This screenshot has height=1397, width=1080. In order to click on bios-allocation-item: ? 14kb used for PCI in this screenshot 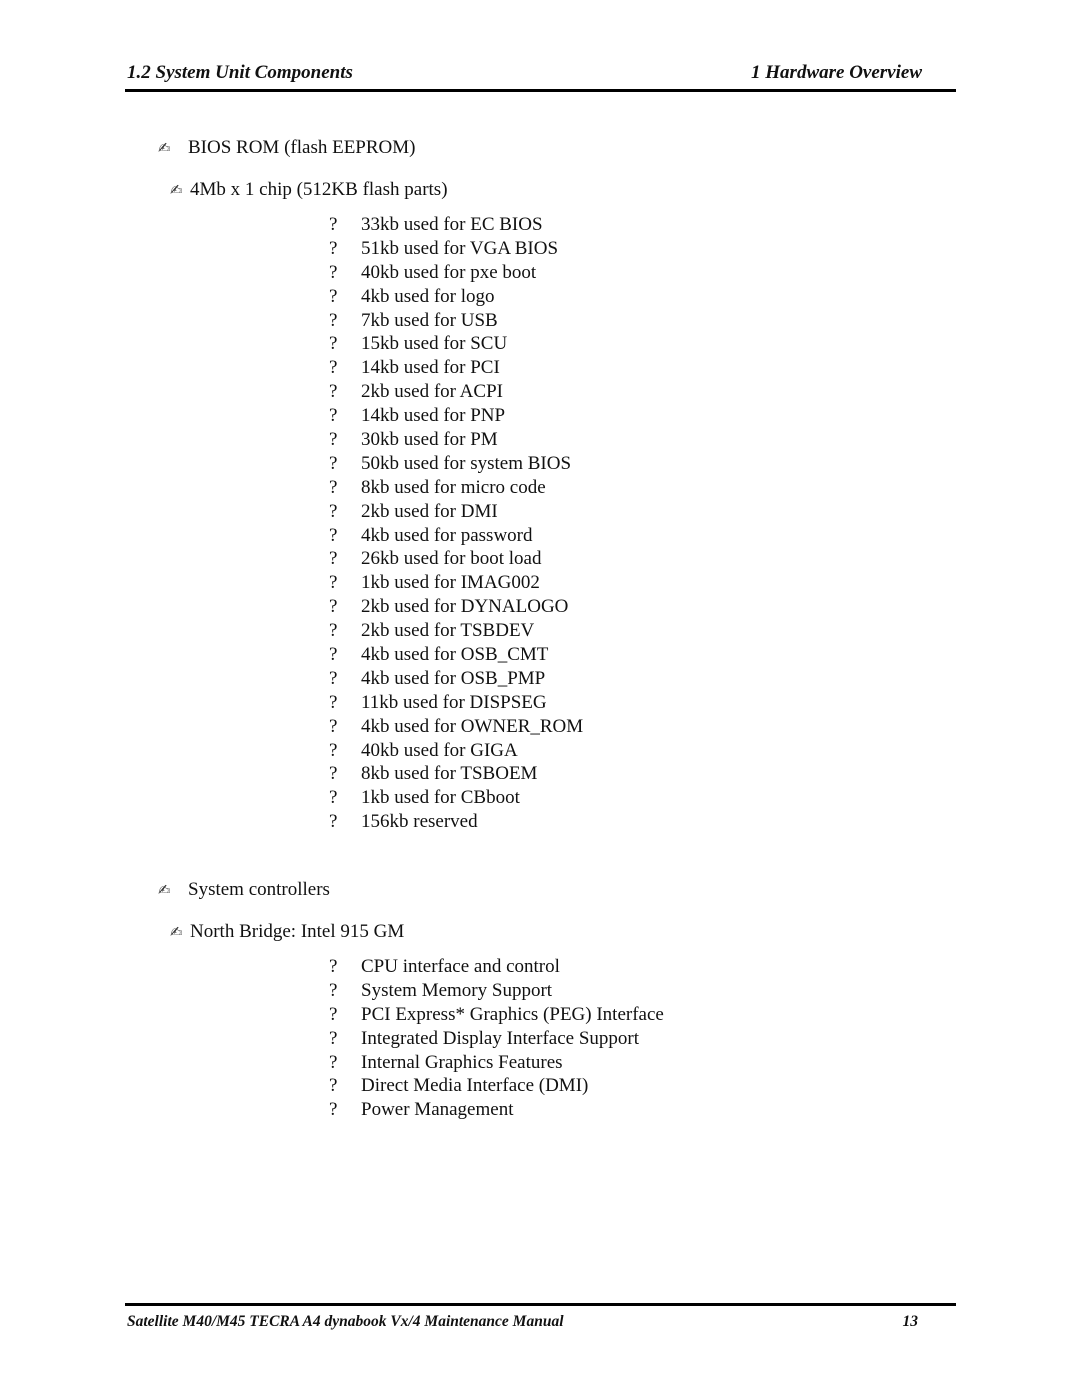, I will do `click(456, 368)`.